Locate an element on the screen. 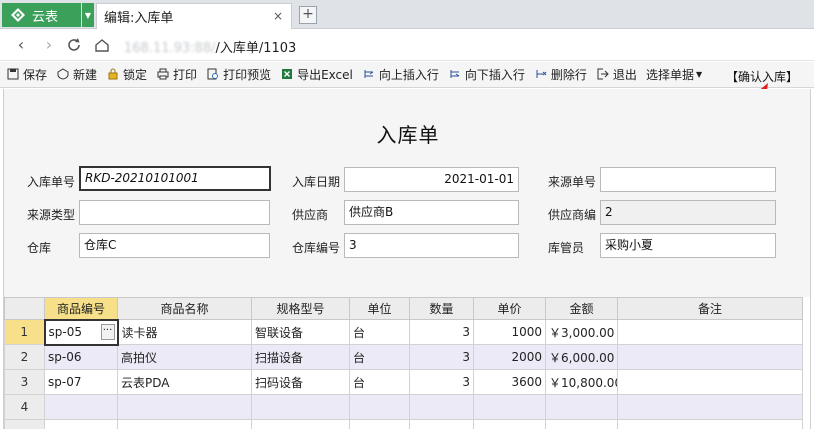 This screenshot has width=814, height=429. app-menu: 云表 is located at coordinates (41, 15).